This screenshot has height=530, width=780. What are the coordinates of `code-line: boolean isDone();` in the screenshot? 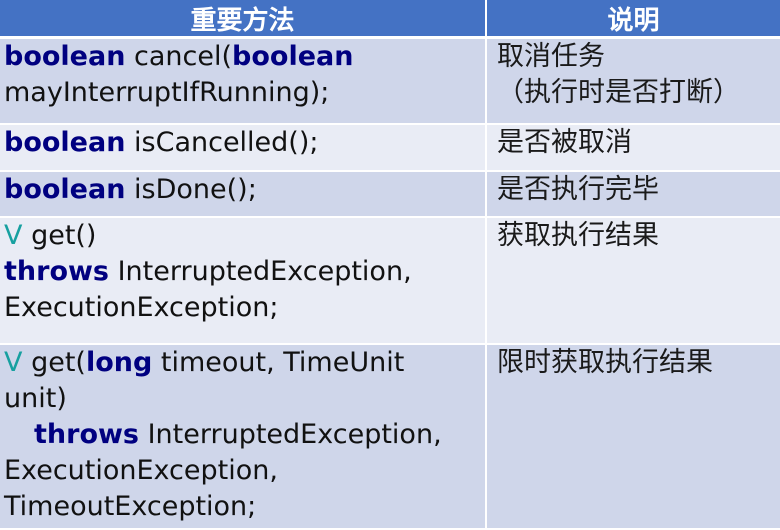 It's located at (244, 190).